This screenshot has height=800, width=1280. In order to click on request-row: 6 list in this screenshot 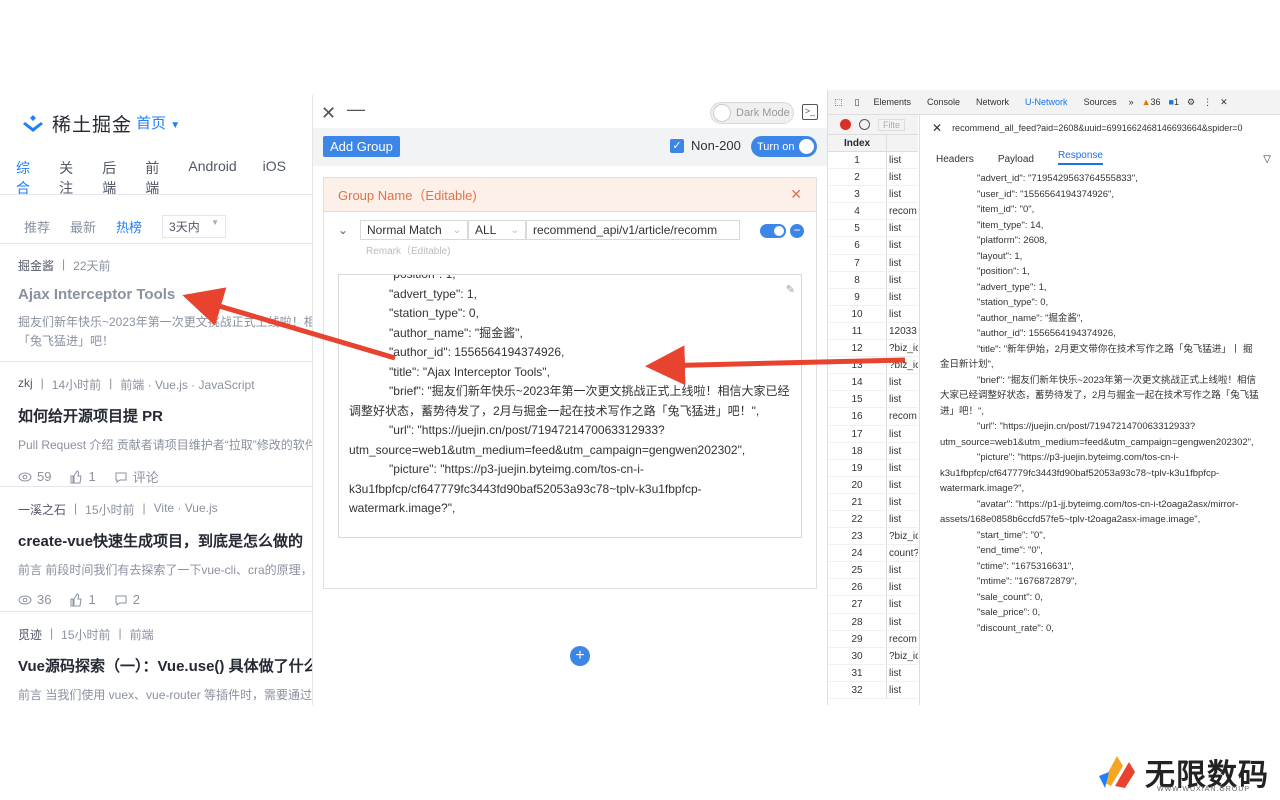, I will do `click(873, 246)`.